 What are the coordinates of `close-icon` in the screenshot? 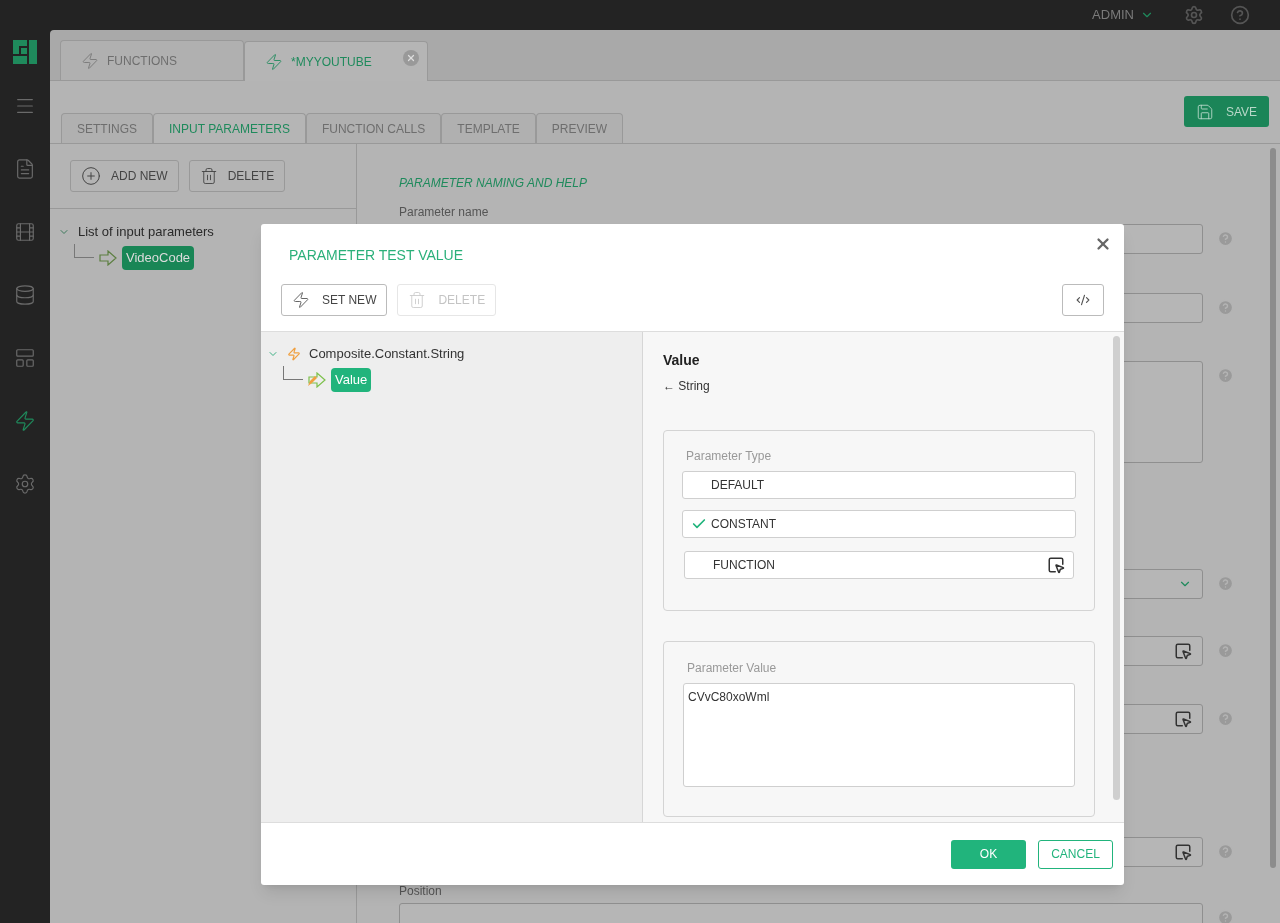 It's located at (1103, 244).